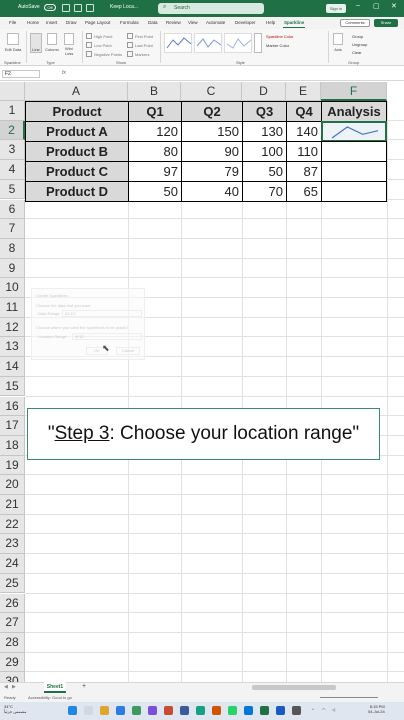 This screenshot has width=404, height=720. I want to click on sparkline-color-button: Sparkline Color, so click(279, 36).